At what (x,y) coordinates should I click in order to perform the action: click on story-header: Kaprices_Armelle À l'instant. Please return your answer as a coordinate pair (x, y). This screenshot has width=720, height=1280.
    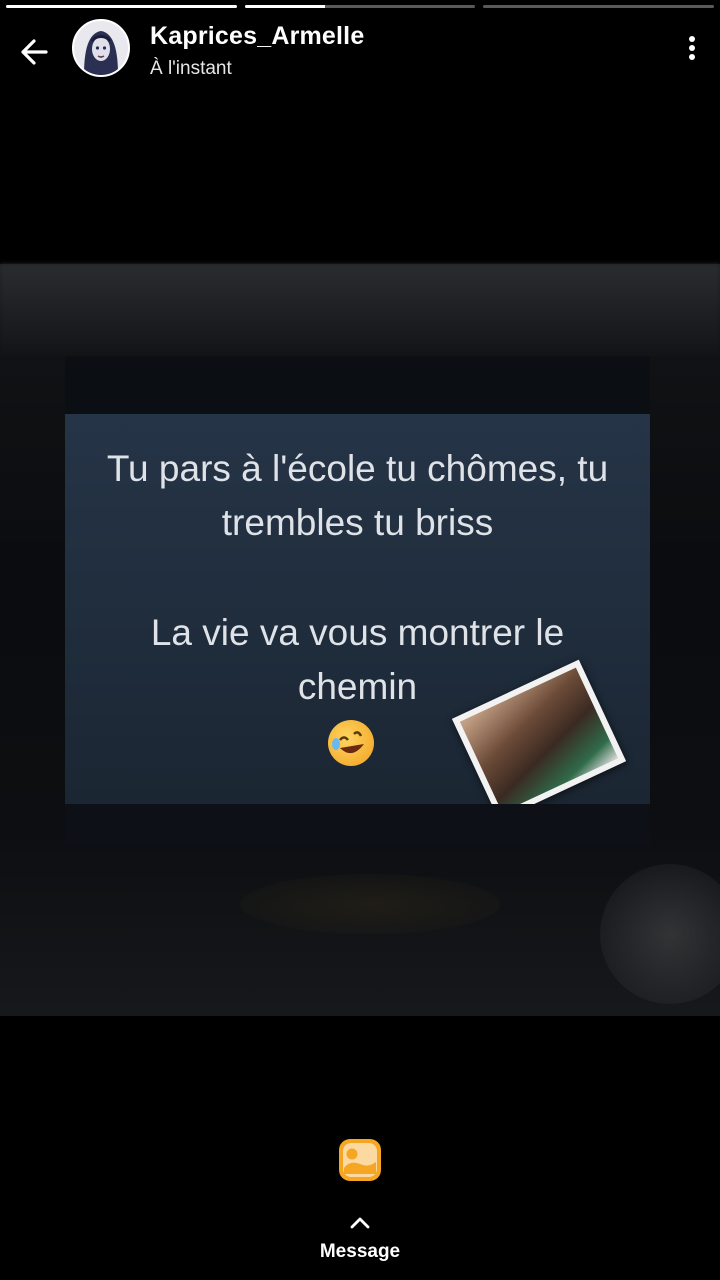
    Looking at the image, I should click on (360, 50).